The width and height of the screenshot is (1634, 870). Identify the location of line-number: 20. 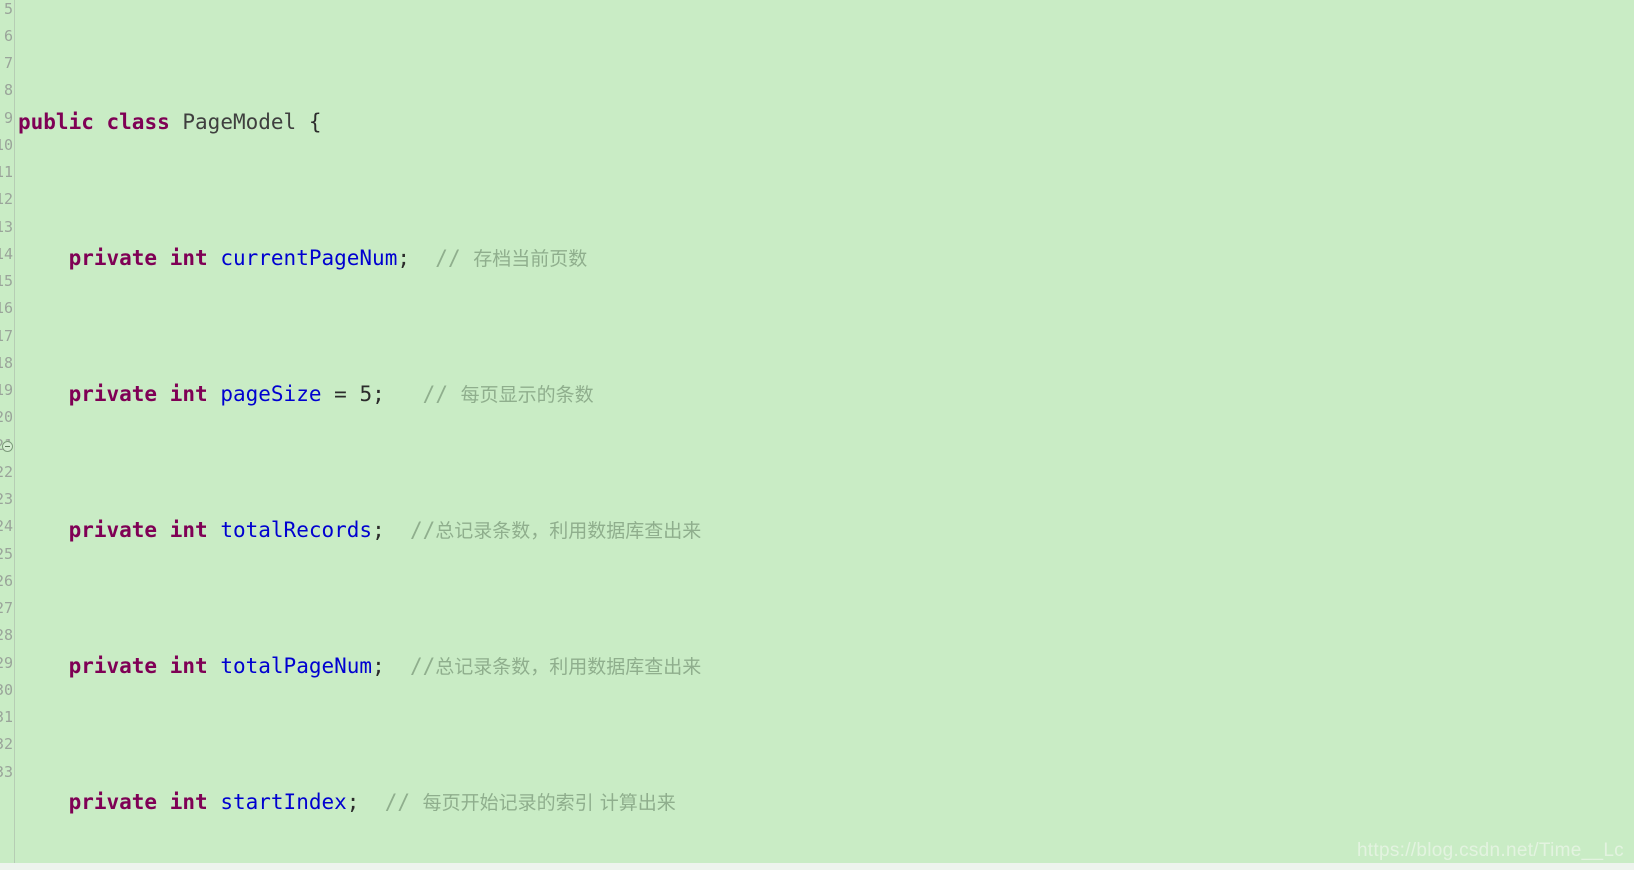
(6, 417).